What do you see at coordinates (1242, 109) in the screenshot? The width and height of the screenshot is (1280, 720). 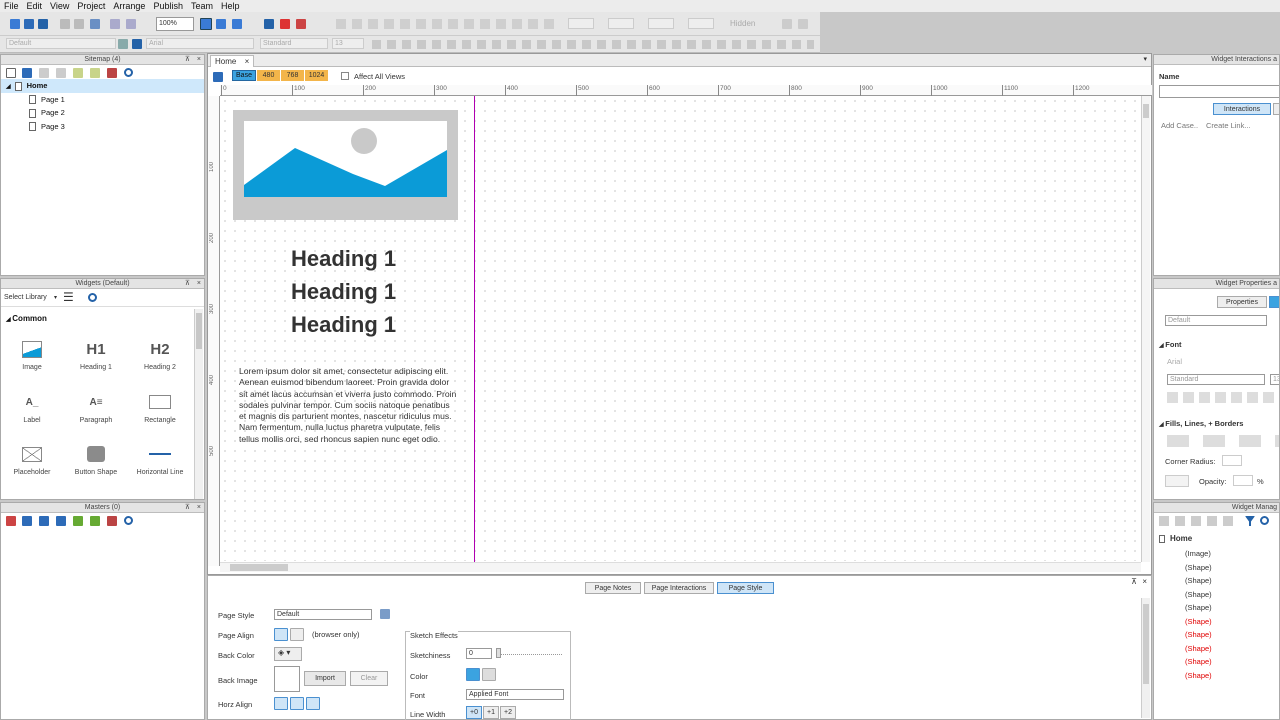 I see `tab-interactions: Interactions` at bounding box center [1242, 109].